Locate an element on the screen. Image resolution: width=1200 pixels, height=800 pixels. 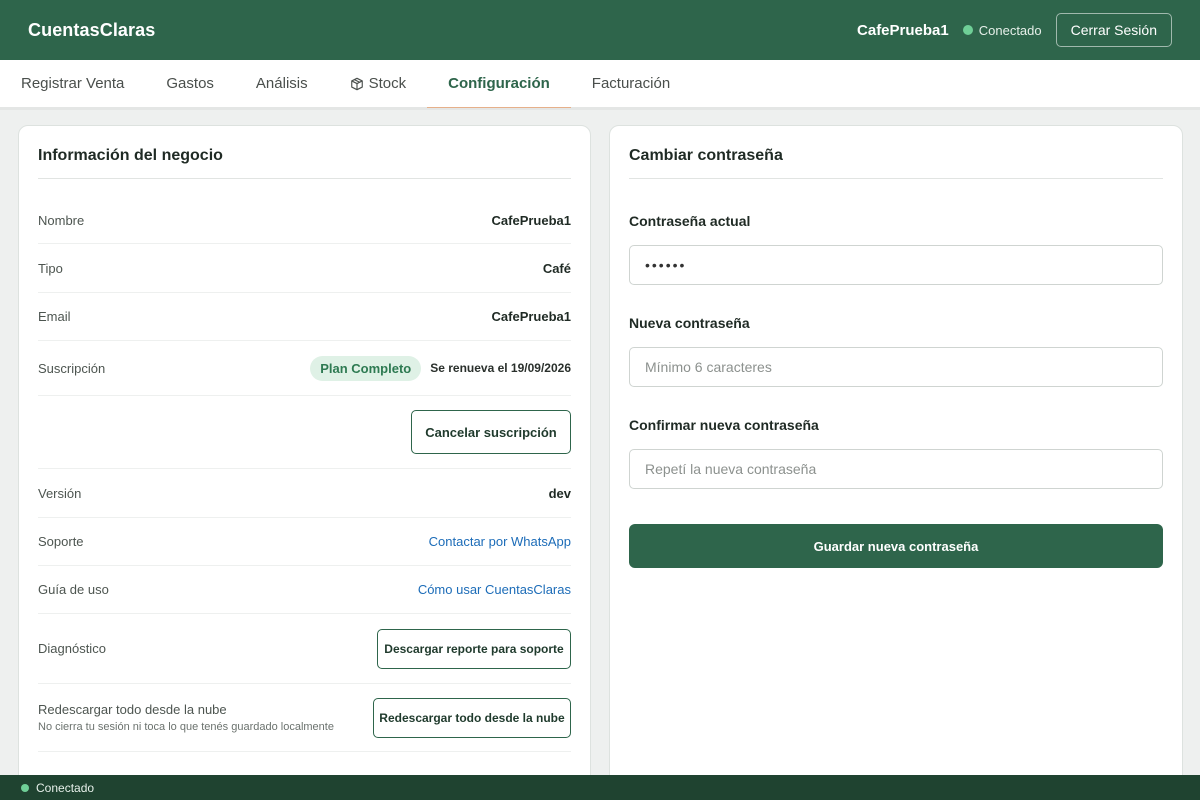
name-value: CafePrueba1 is located at coordinates (531, 220).